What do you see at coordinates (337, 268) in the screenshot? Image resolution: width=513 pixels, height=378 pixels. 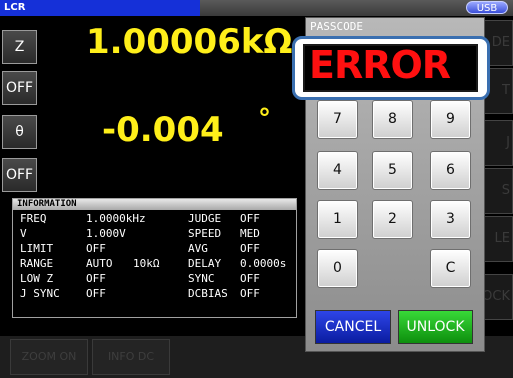 I see `key-0: 0` at bounding box center [337, 268].